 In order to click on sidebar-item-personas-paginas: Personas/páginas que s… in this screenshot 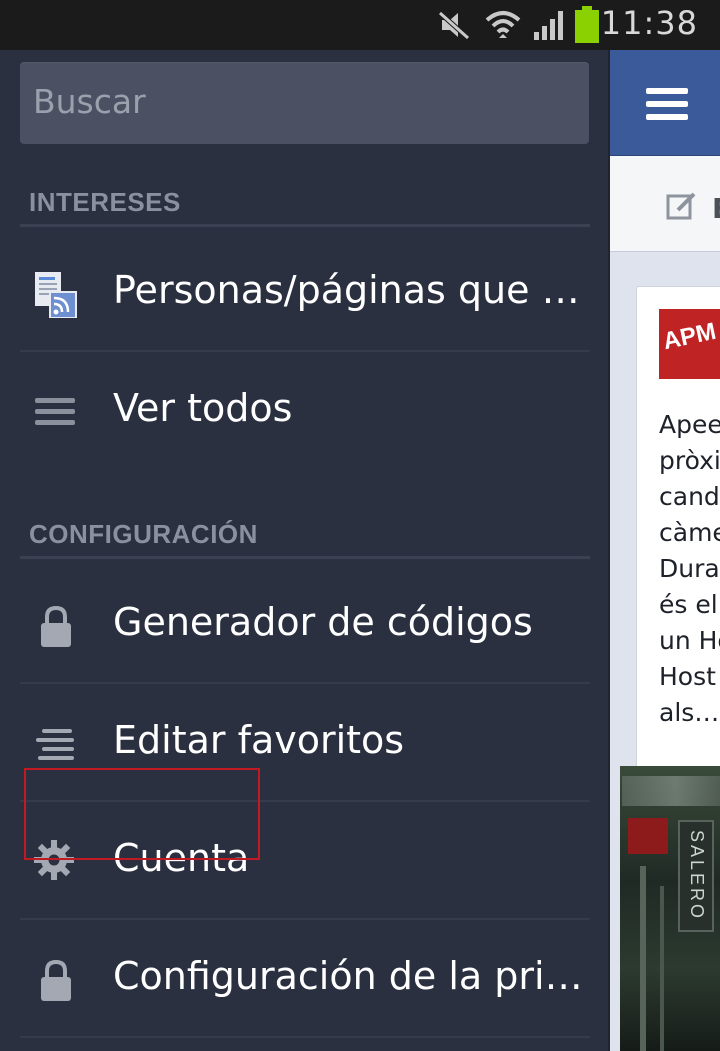, I will do `click(305, 293)`.